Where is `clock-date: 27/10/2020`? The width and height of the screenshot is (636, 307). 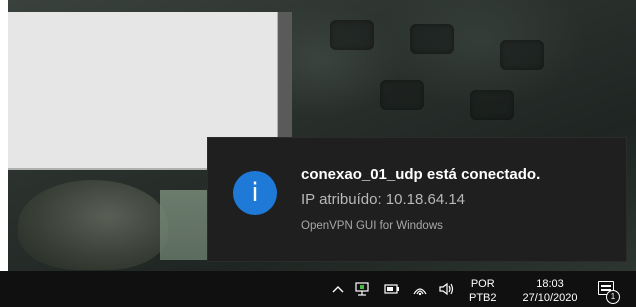
clock-date: 27/10/2020 is located at coordinates (550, 298).